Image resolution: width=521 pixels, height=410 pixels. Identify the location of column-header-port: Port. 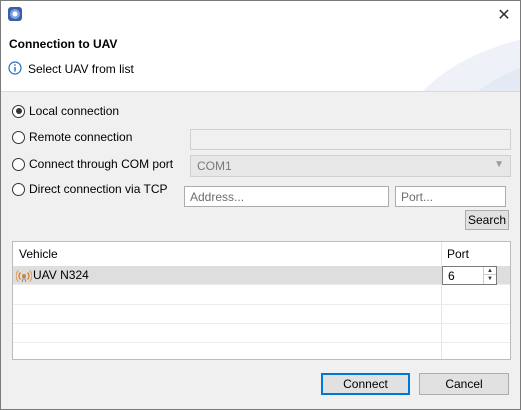
(458, 254).